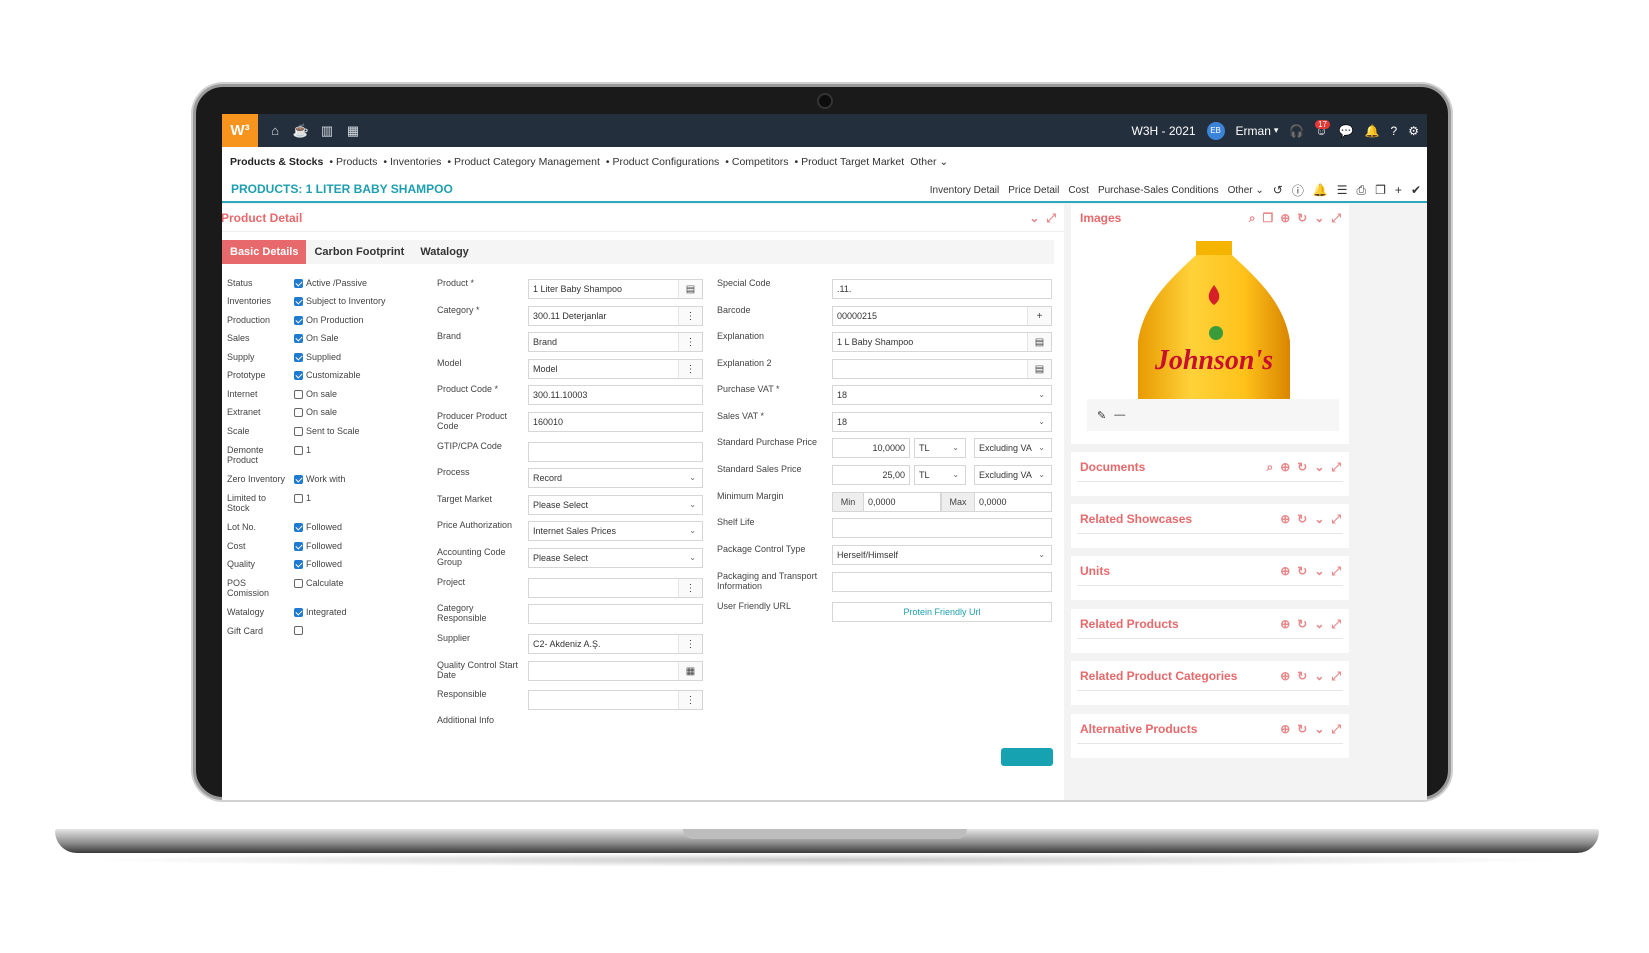 Image resolution: width=1649 pixels, height=953 pixels. What do you see at coordinates (1253, 131) in the screenshot?
I see `user-name: Erman` at bounding box center [1253, 131].